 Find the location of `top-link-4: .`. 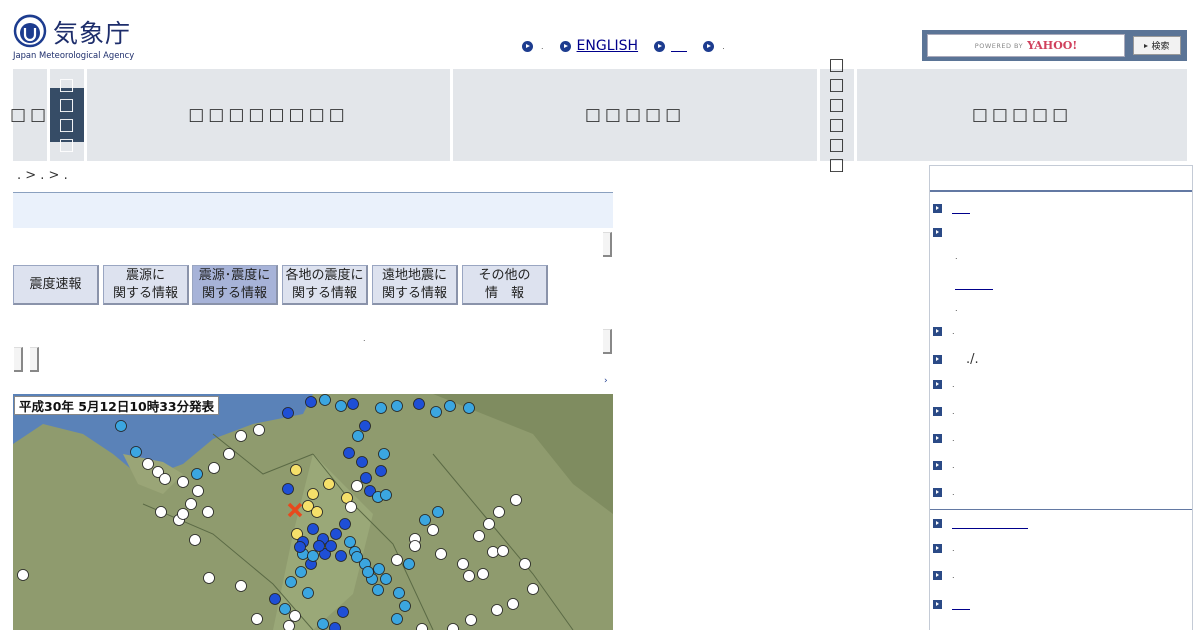

top-link-4: . is located at coordinates (714, 46).